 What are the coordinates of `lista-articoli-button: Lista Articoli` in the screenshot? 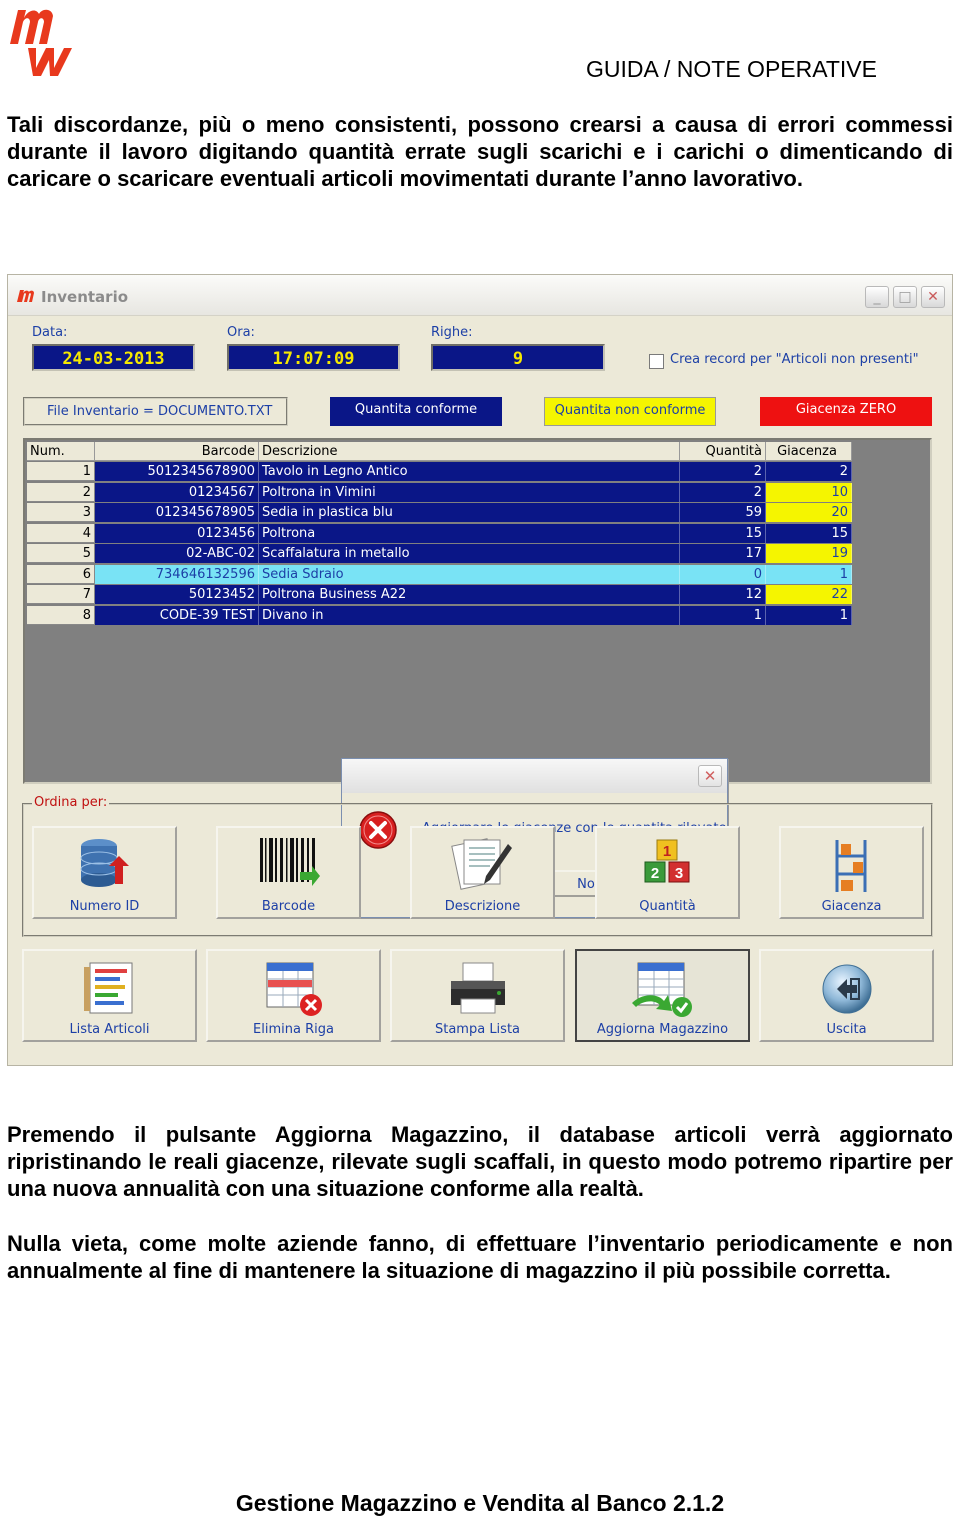 It's located at (109, 995).